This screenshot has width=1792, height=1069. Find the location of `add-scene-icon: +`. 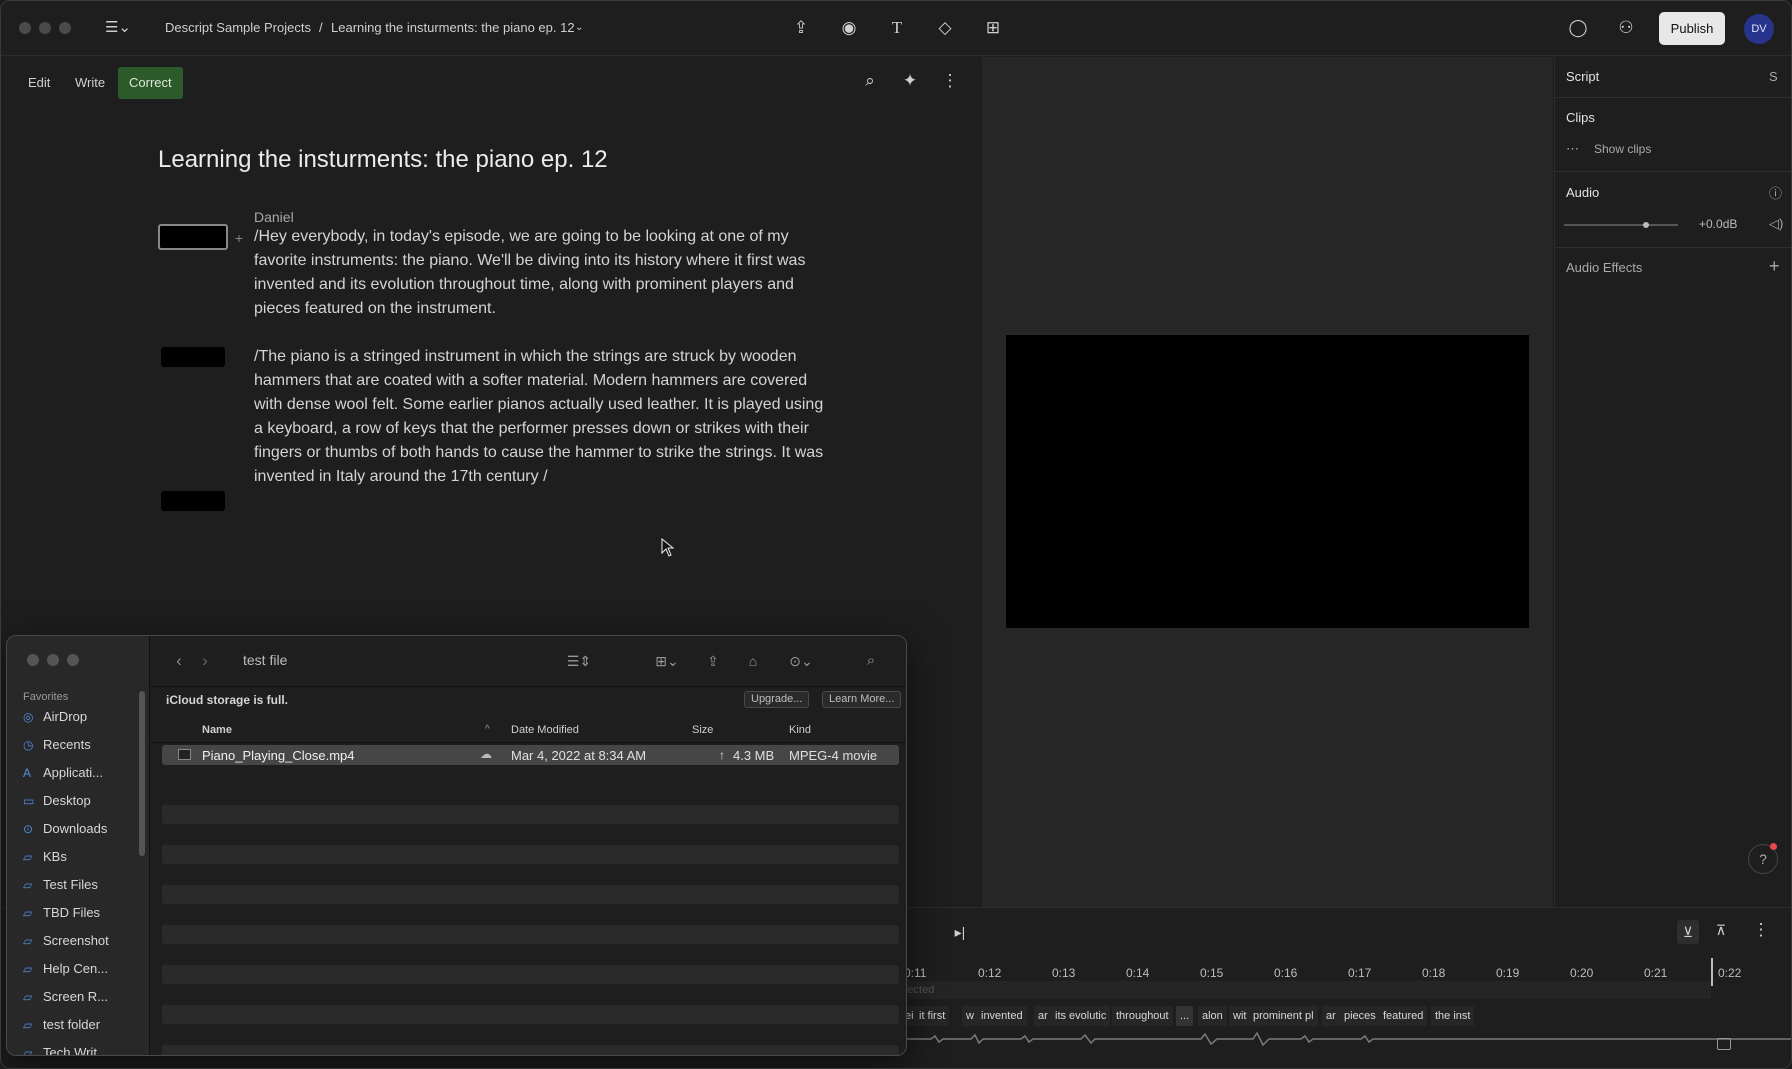

add-scene-icon: + is located at coordinates (239, 238).